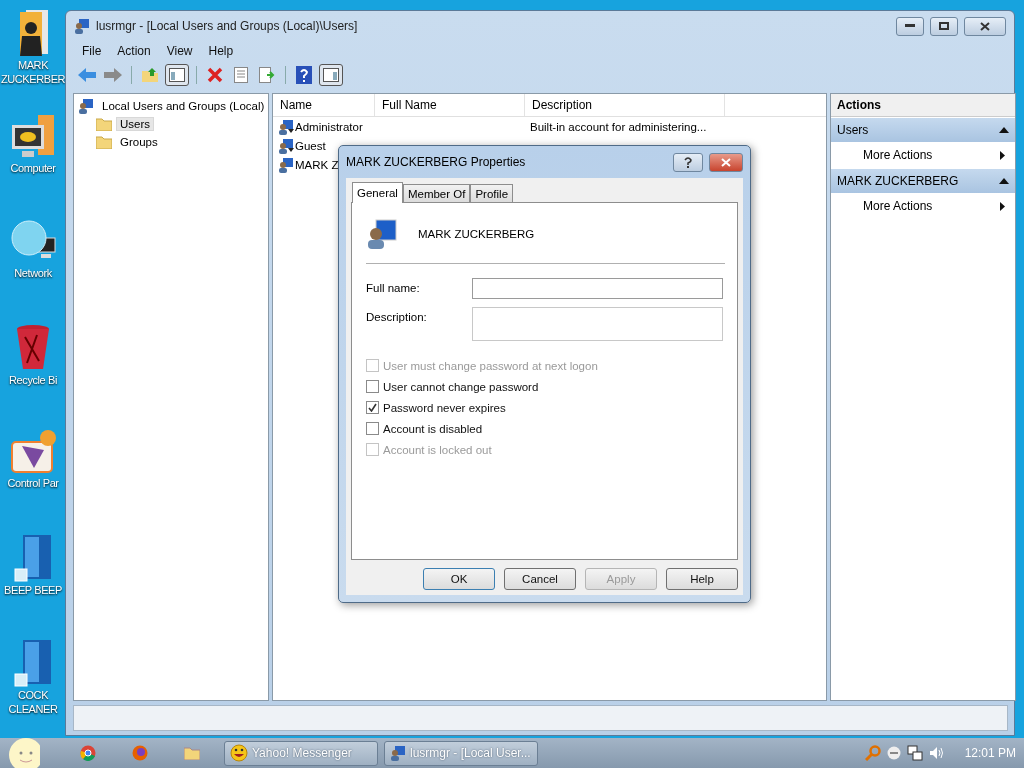 The width and height of the screenshot is (1024, 768). What do you see at coordinates (134, 51) in the screenshot?
I see `menu-item: Action` at bounding box center [134, 51].